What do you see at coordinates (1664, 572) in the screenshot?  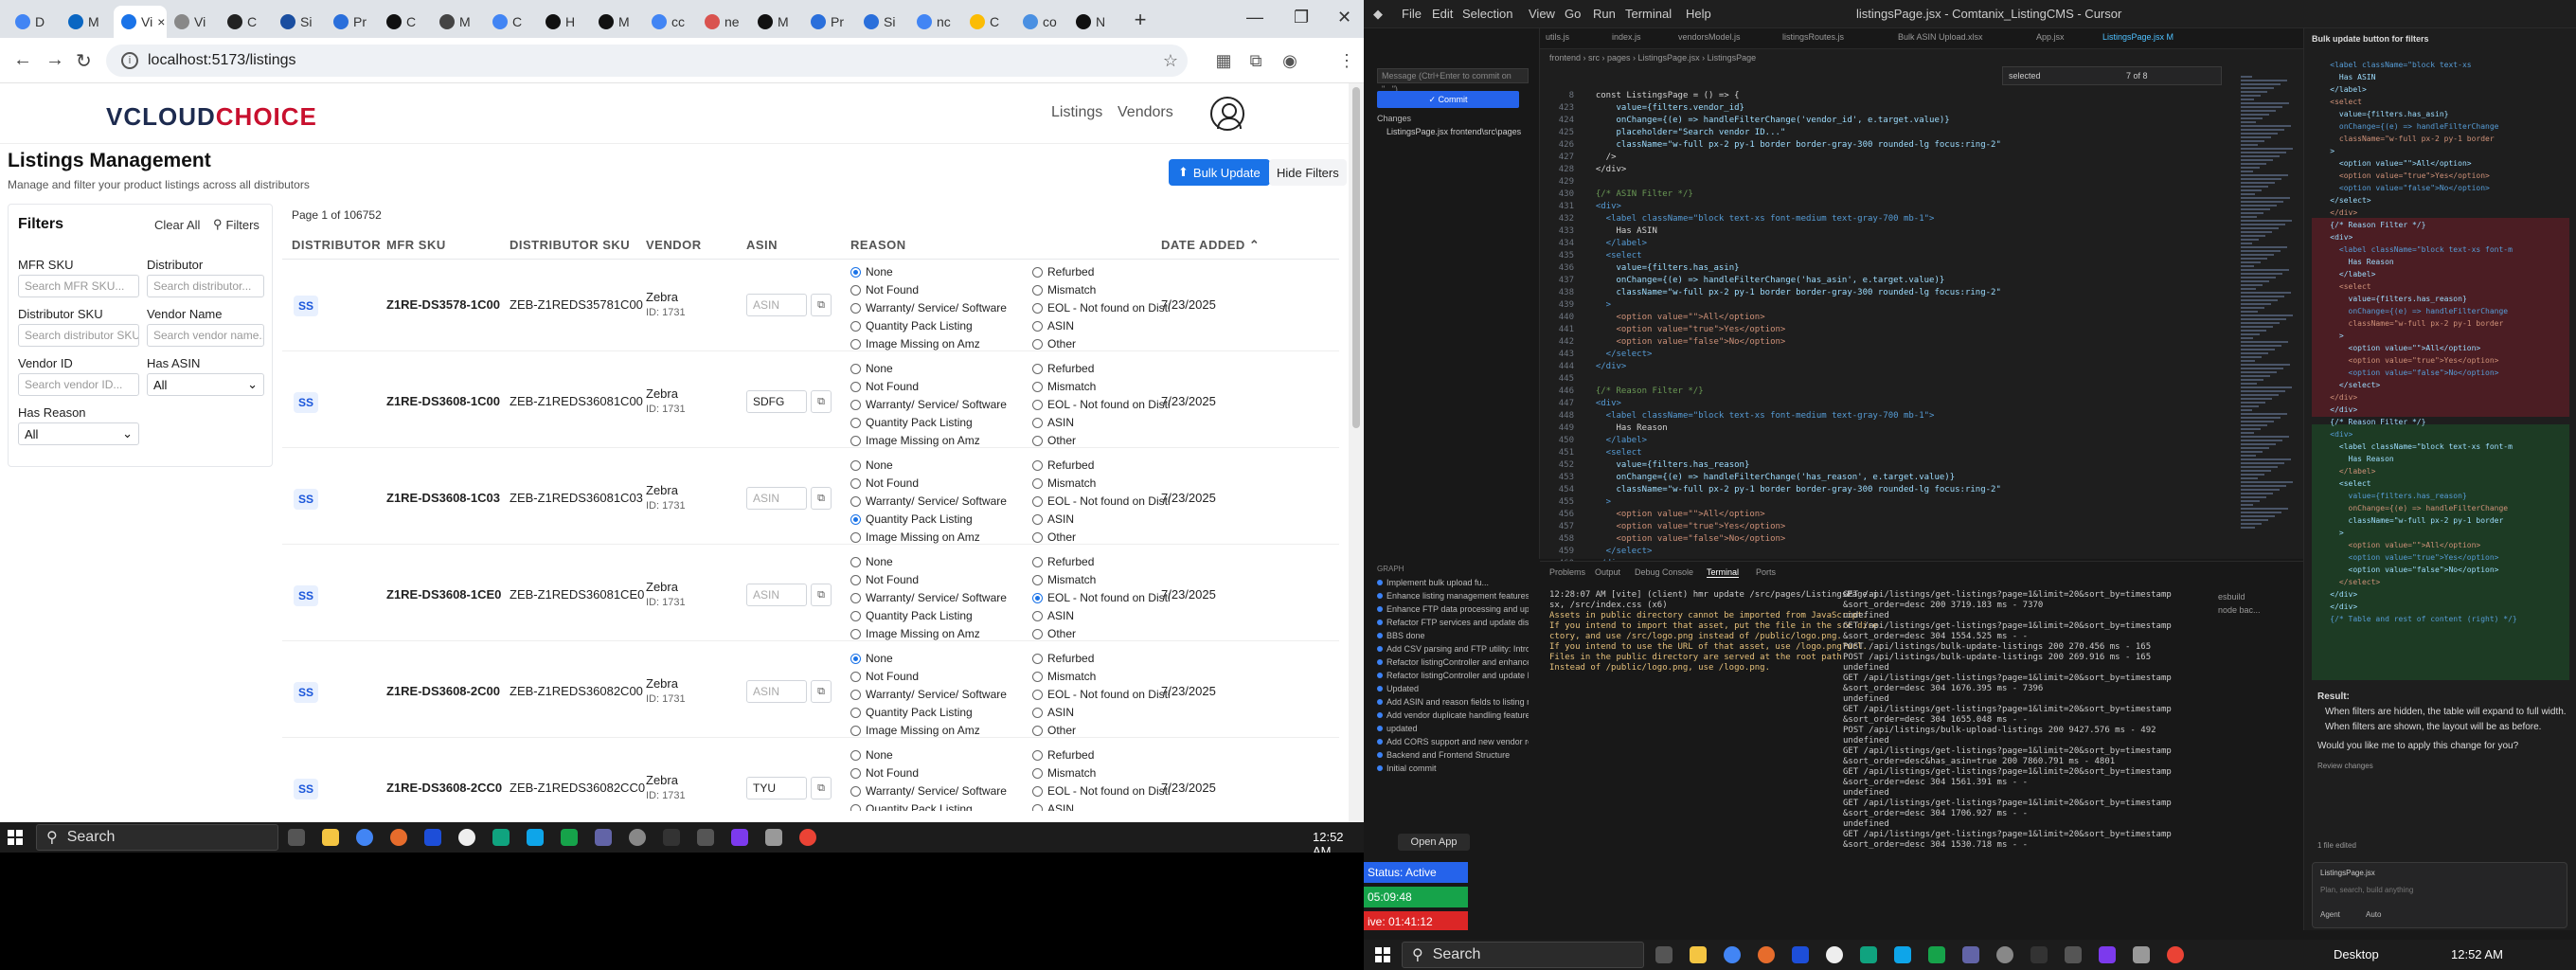 I see `panel-tab-debug: Debug Console` at bounding box center [1664, 572].